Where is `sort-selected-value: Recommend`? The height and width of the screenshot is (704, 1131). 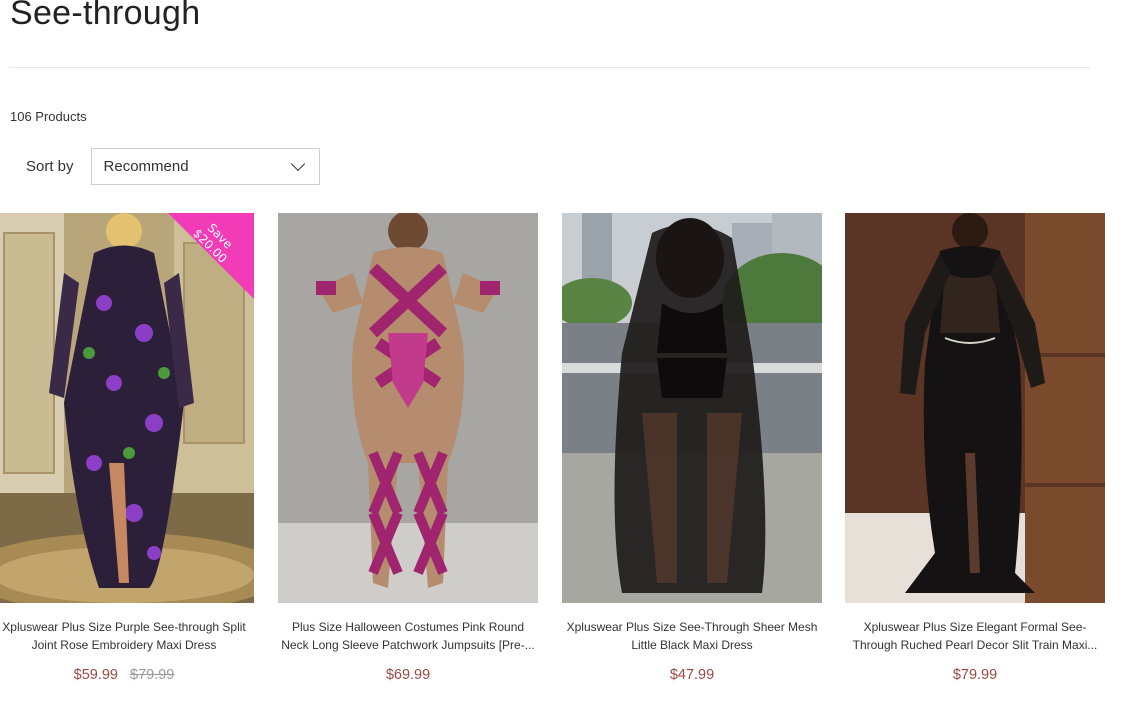 sort-selected-value: Recommend is located at coordinates (146, 166).